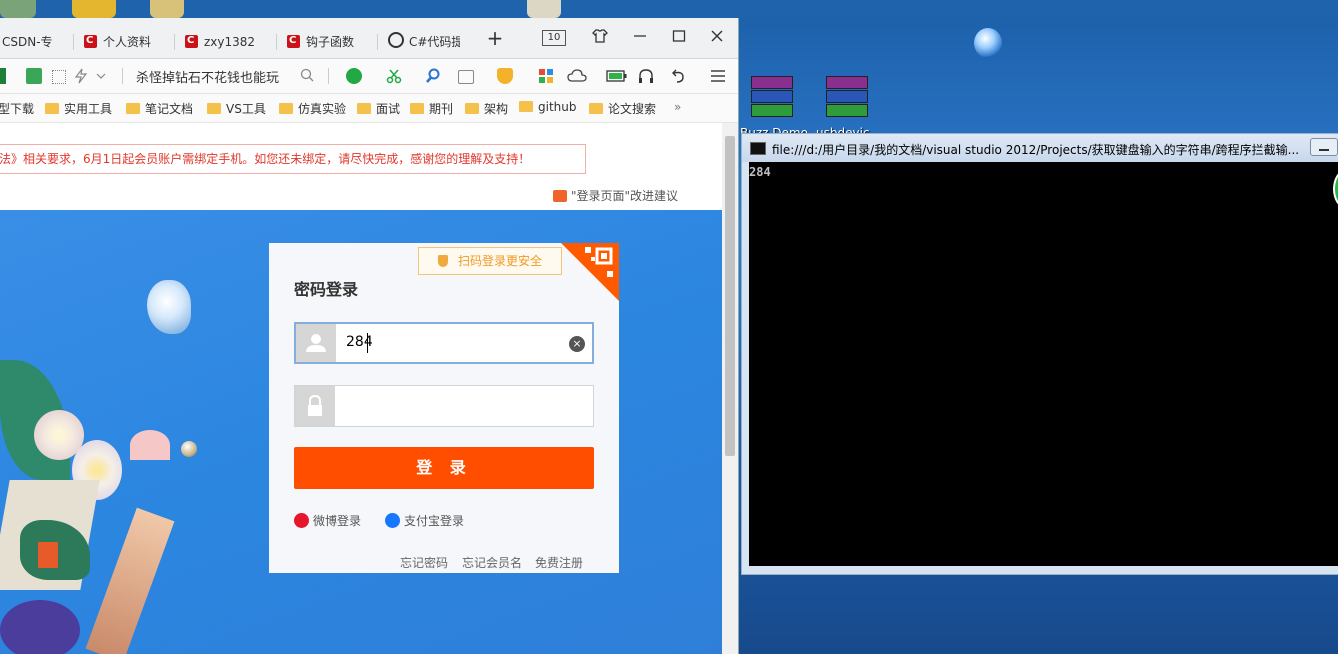 This screenshot has height=654, width=1338. I want to click on bookmark-folder: 面试, so click(378, 108).